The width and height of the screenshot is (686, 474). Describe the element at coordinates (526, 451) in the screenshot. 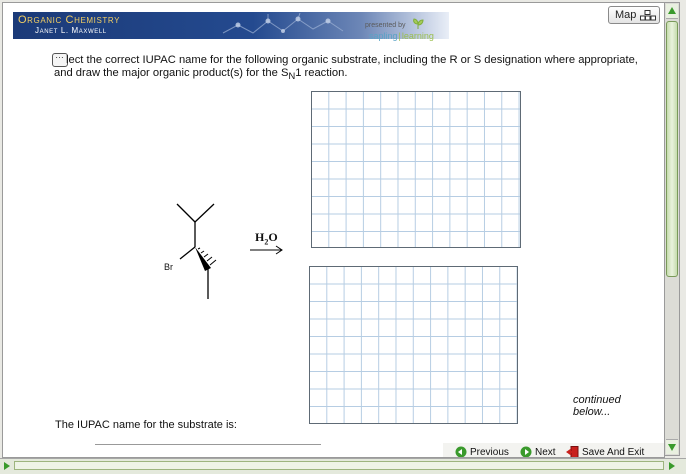

I see `next-arrow-icon` at that location.